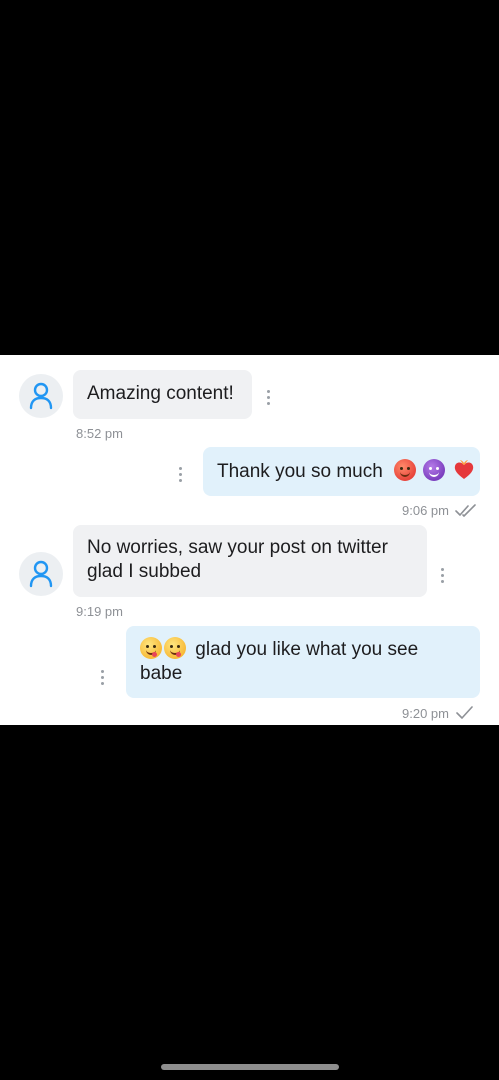  Describe the element at coordinates (144, 571) in the screenshot. I see `message-text-line: glad I subbed` at that location.